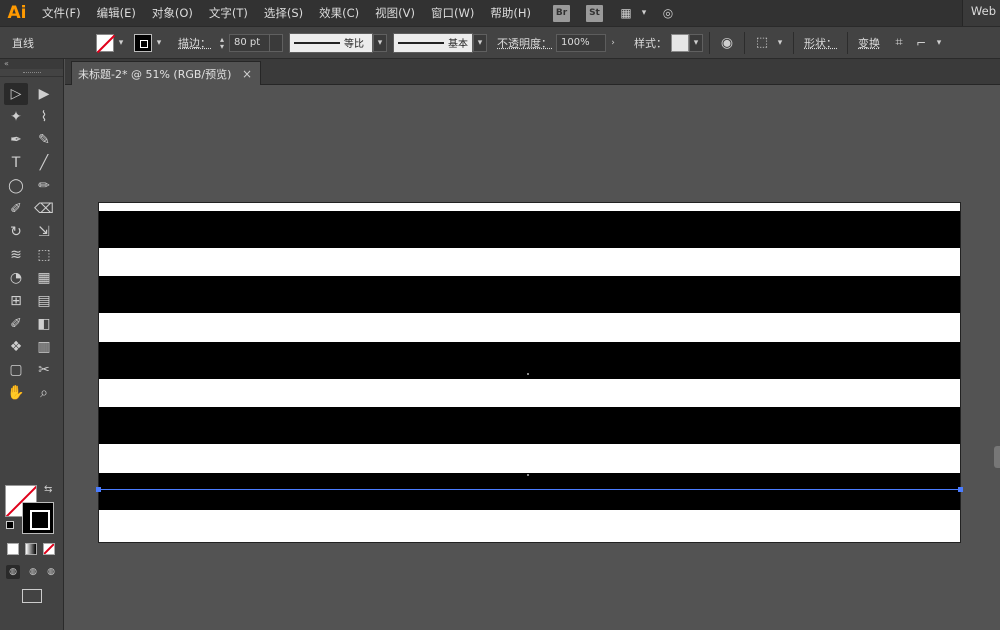 This screenshot has height=630, width=1000. I want to click on menu-item: 编辑(E), so click(116, 13).